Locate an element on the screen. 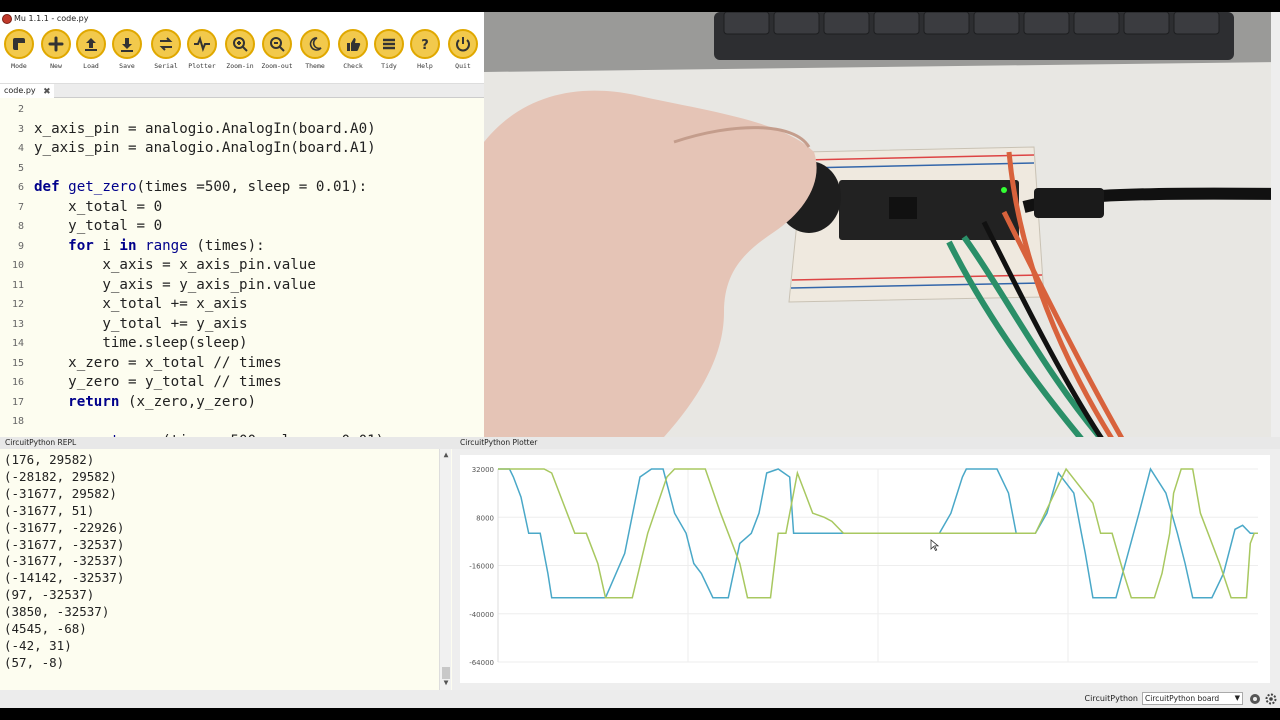 The width and height of the screenshot is (1280, 720). line-number: 6 is located at coordinates (20, 187).